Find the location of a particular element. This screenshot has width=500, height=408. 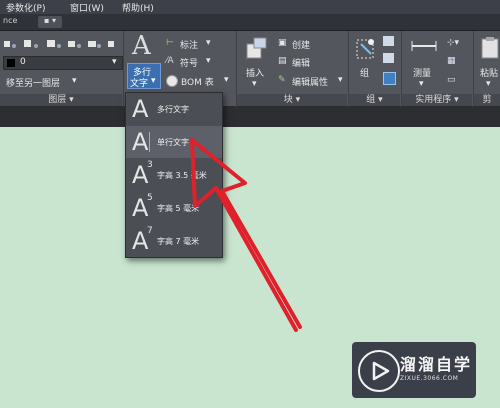

play-icon is located at coordinates (379, 371).